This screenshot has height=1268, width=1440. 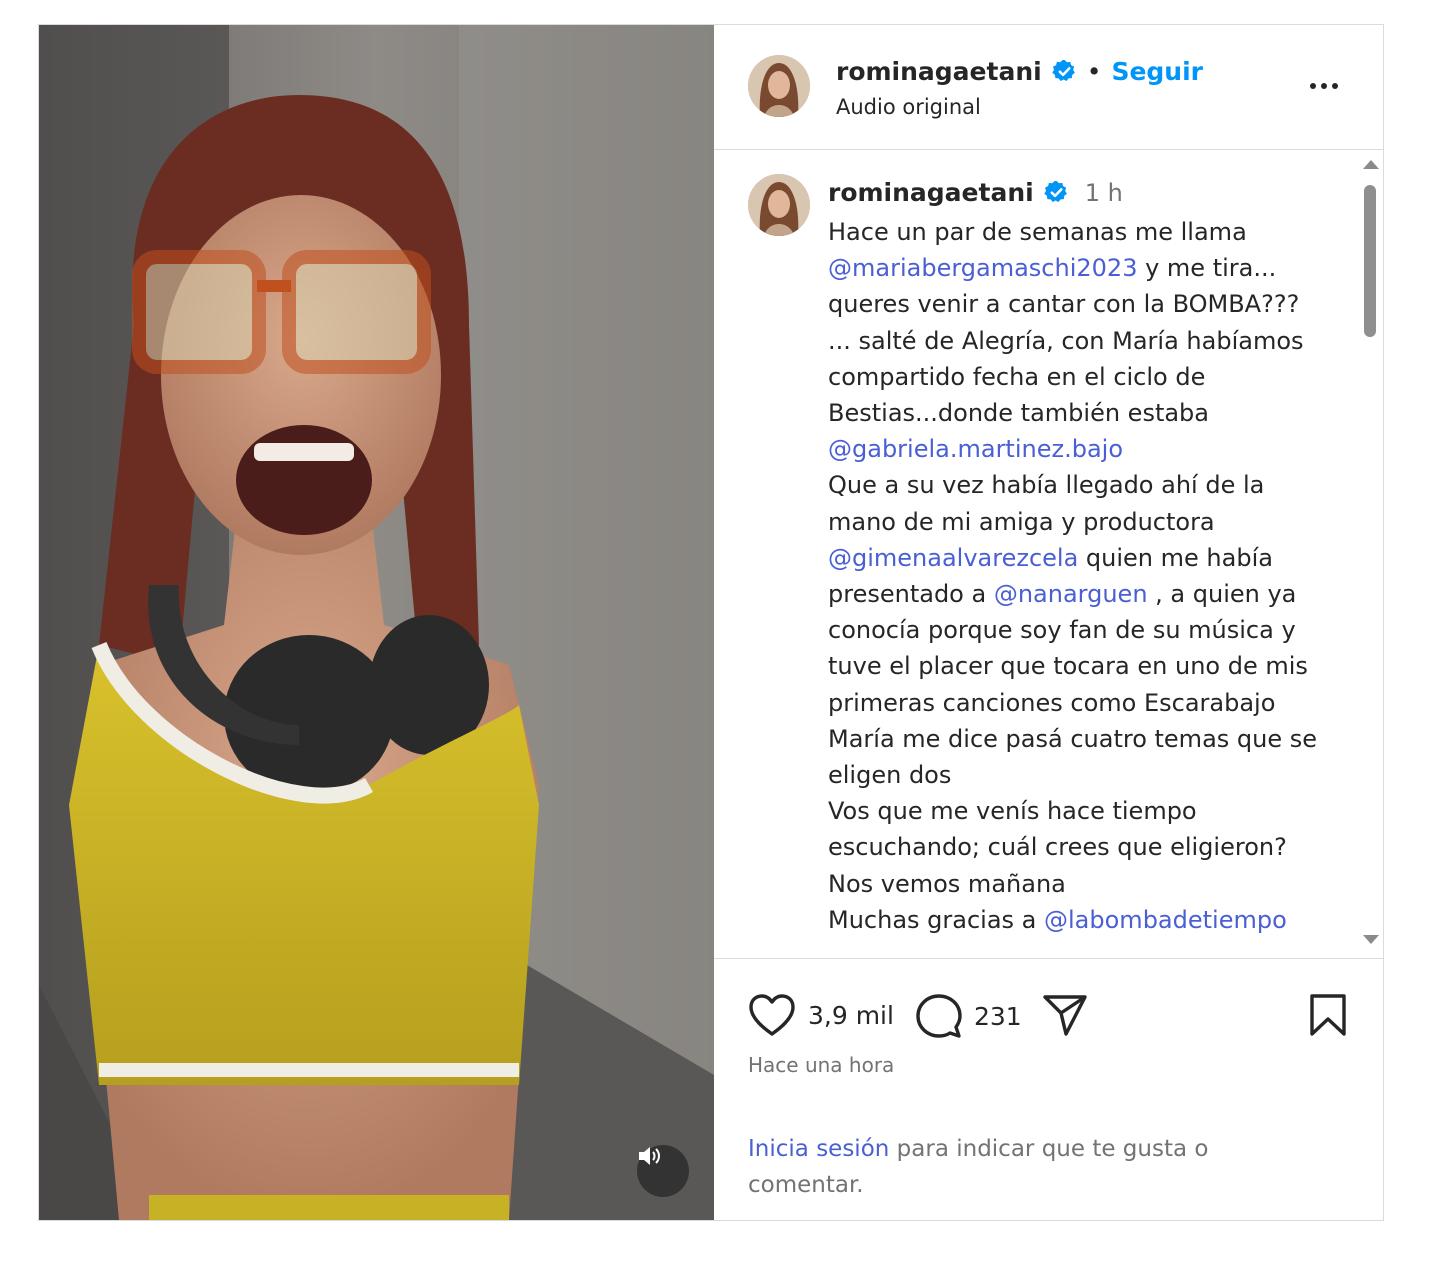 What do you see at coordinates (953, 558) in the screenshot?
I see `mention-link: @gimenaalvarezcela` at bounding box center [953, 558].